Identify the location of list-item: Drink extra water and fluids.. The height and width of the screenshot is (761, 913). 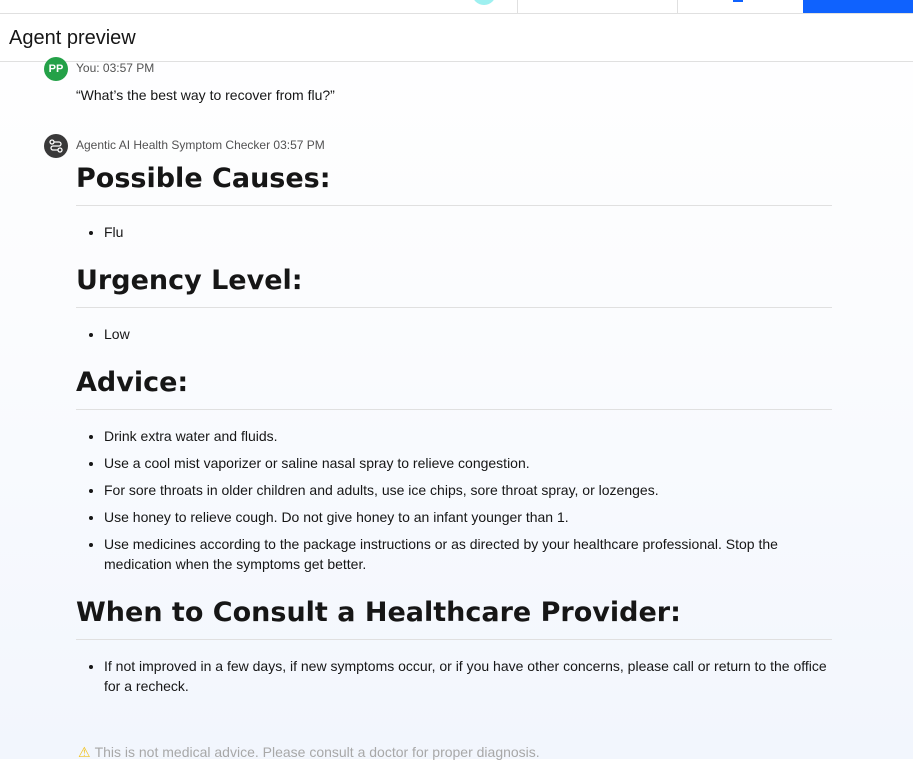
(468, 436).